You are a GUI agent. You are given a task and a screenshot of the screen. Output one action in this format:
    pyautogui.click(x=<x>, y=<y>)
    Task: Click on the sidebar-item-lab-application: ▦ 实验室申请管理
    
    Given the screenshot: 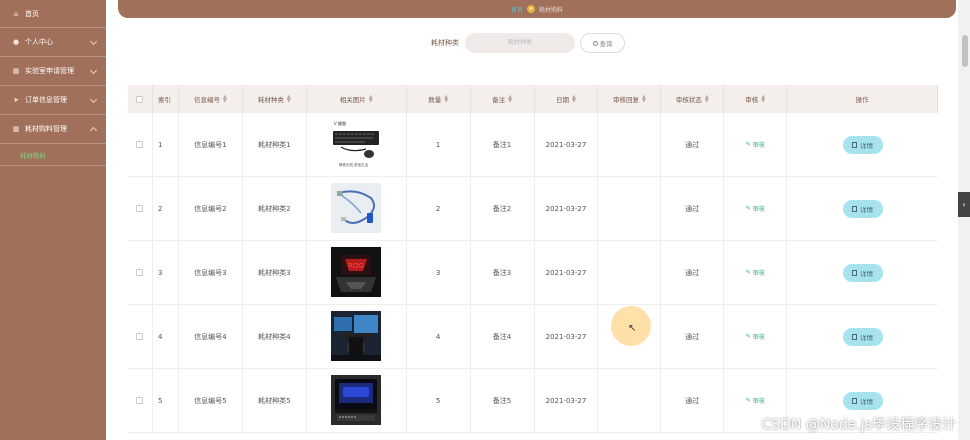 What is the action you would take?
    pyautogui.click(x=53, y=71)
    